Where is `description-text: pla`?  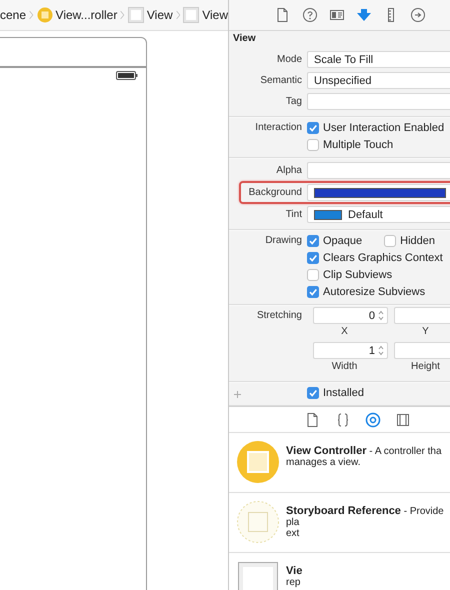 description-text: pla is located at coordinates (293, 522).